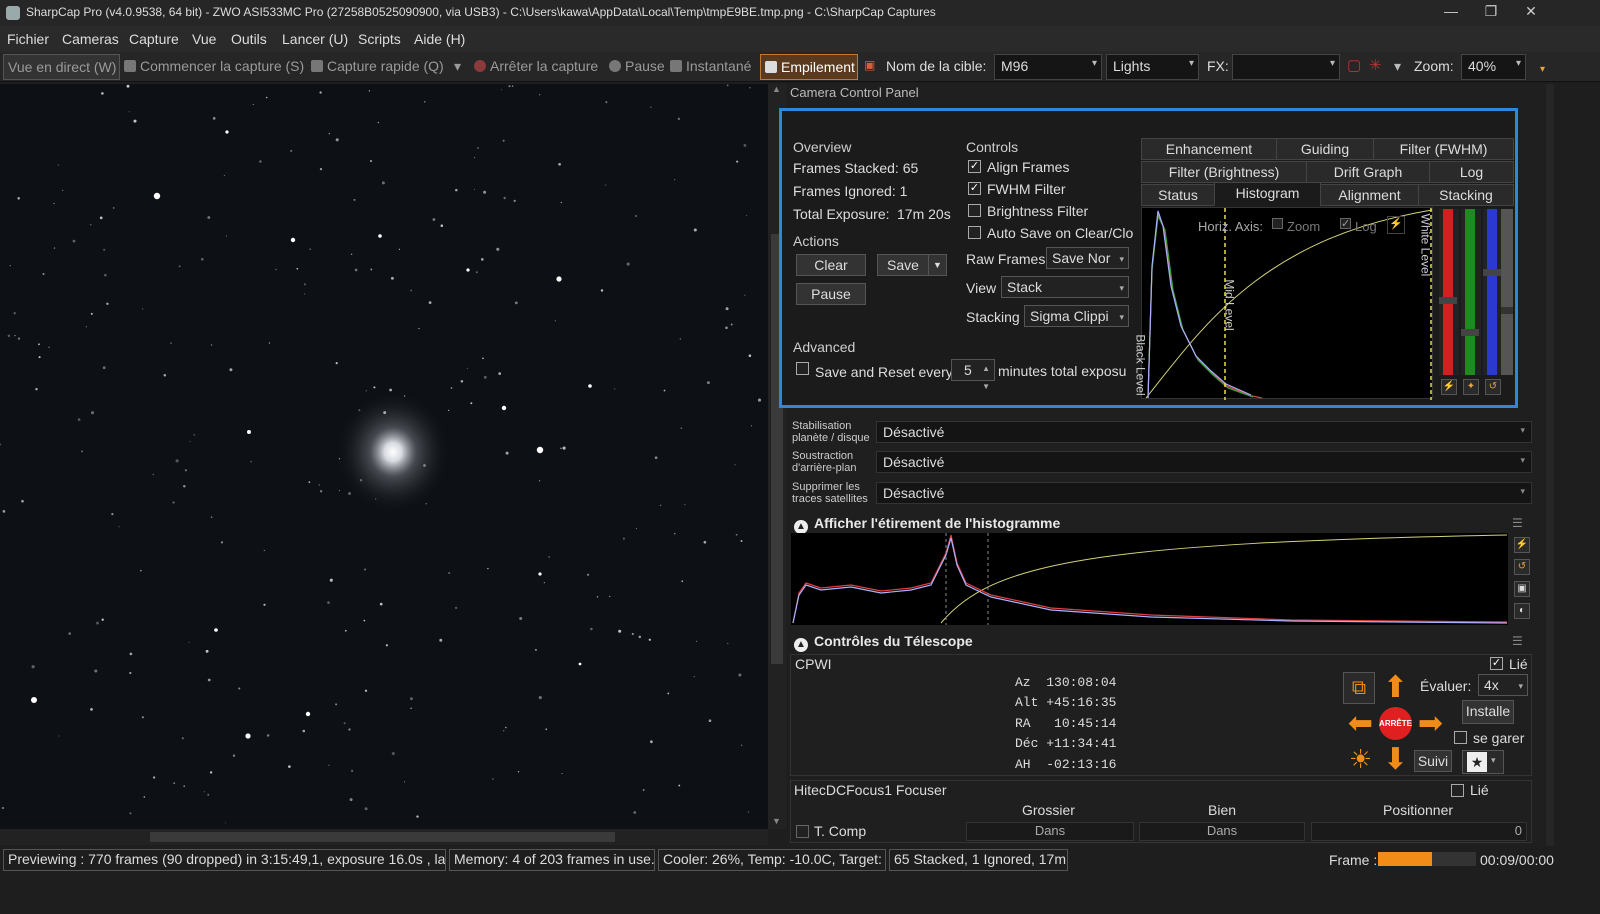  What do you see at coordinates (1360, 759) in the screenshot?
I see `target-sun-icon: ☀` at bounding box center [1360, 759].